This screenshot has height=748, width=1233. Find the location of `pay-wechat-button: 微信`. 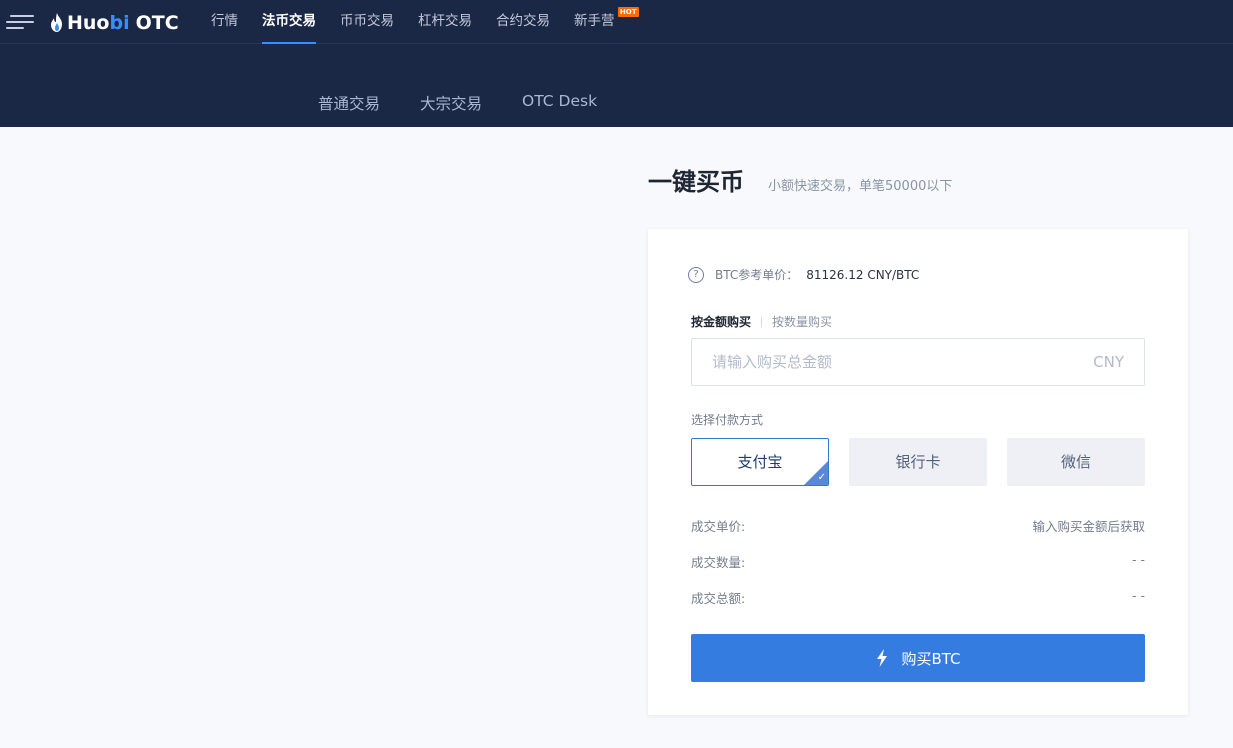

pay-wechat-button: 微信 is located at coordinates (1076, 462).